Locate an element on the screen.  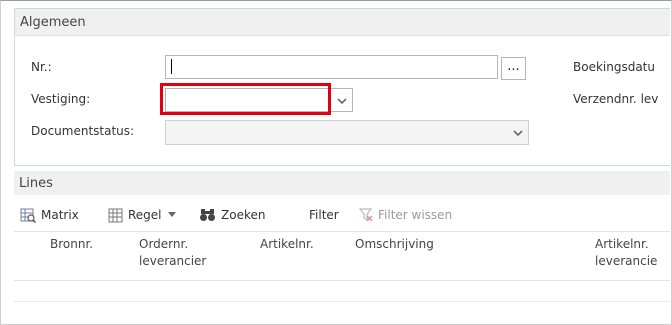
matrix-button: Matrix is located at coordinates (49, 215).